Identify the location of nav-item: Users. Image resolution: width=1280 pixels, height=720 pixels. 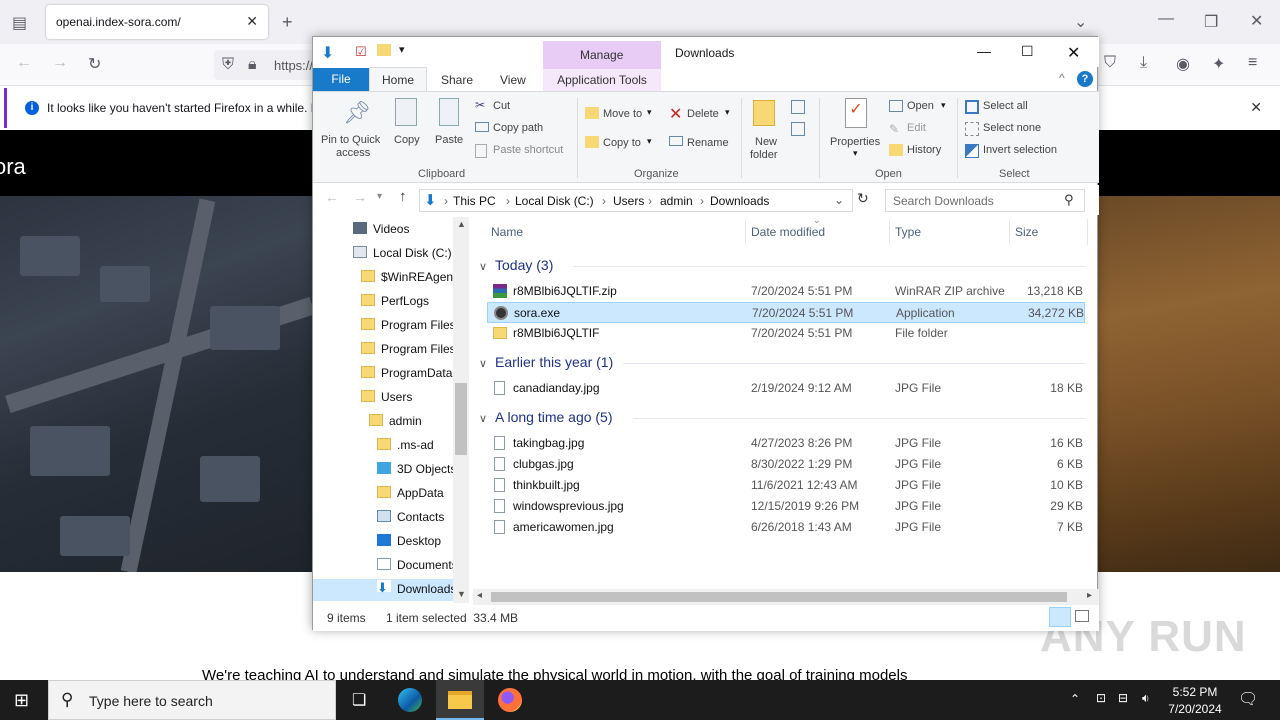
(383, 398).